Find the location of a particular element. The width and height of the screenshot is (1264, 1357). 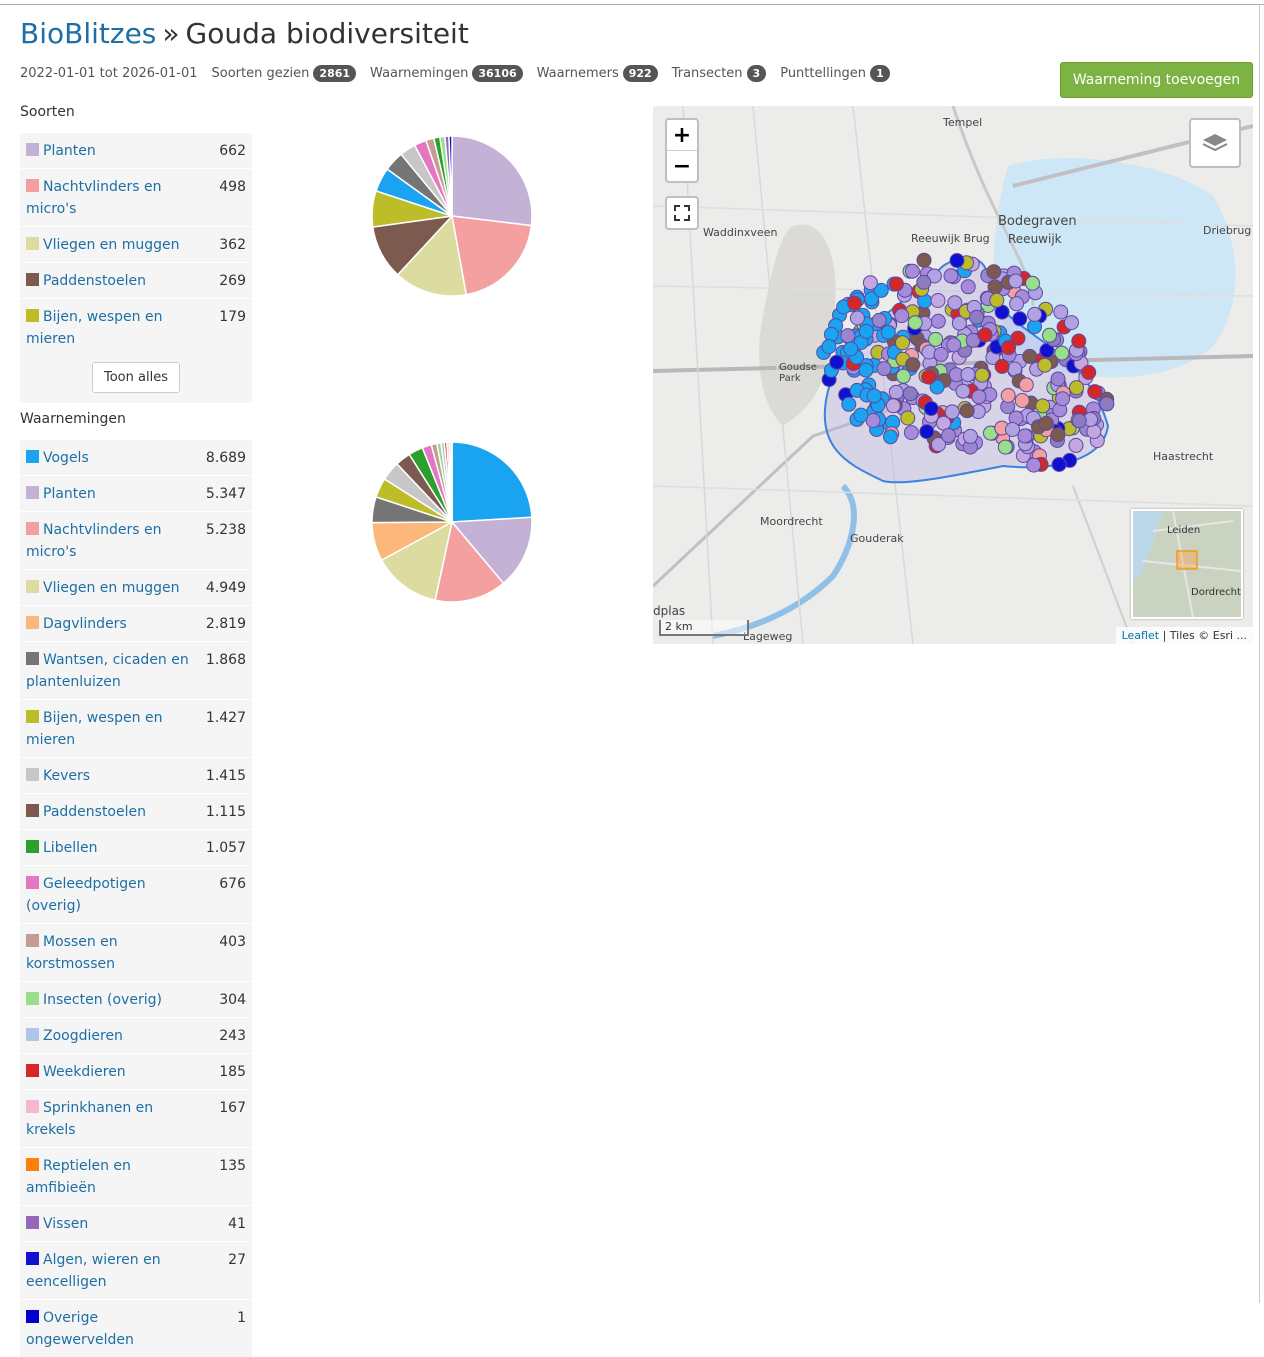

table-row: Reptielen en amfibieën135 is located at coordinates (136, 1176).